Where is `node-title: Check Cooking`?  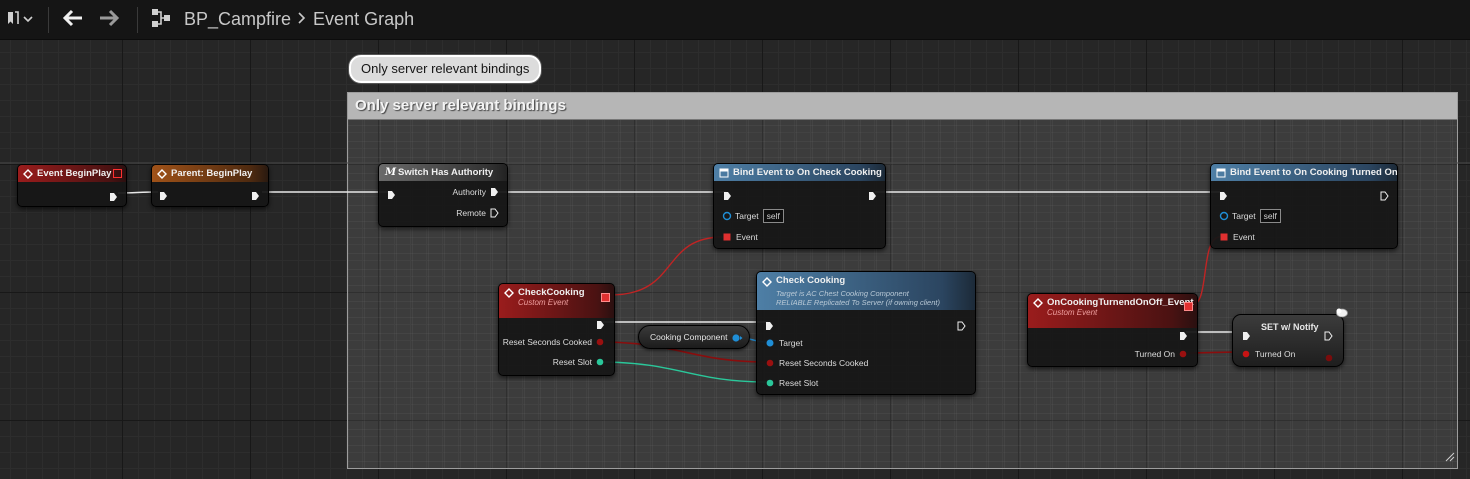
node-title: Check Cooking is located at coordinates (811, 280).